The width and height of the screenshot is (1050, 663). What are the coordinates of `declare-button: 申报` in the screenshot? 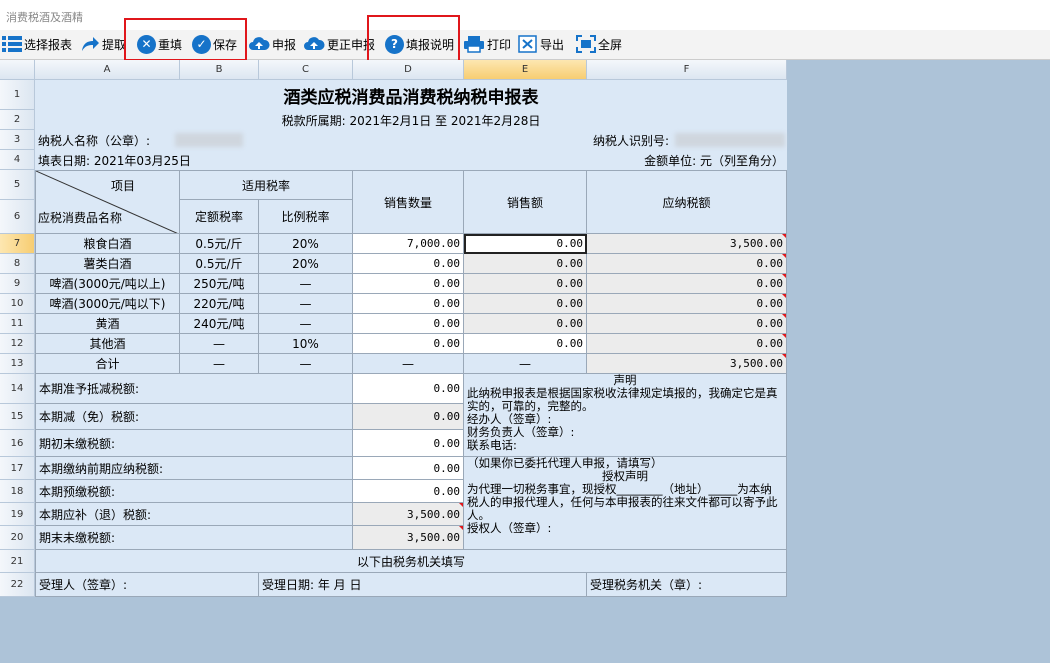 It's located at (272, 44).